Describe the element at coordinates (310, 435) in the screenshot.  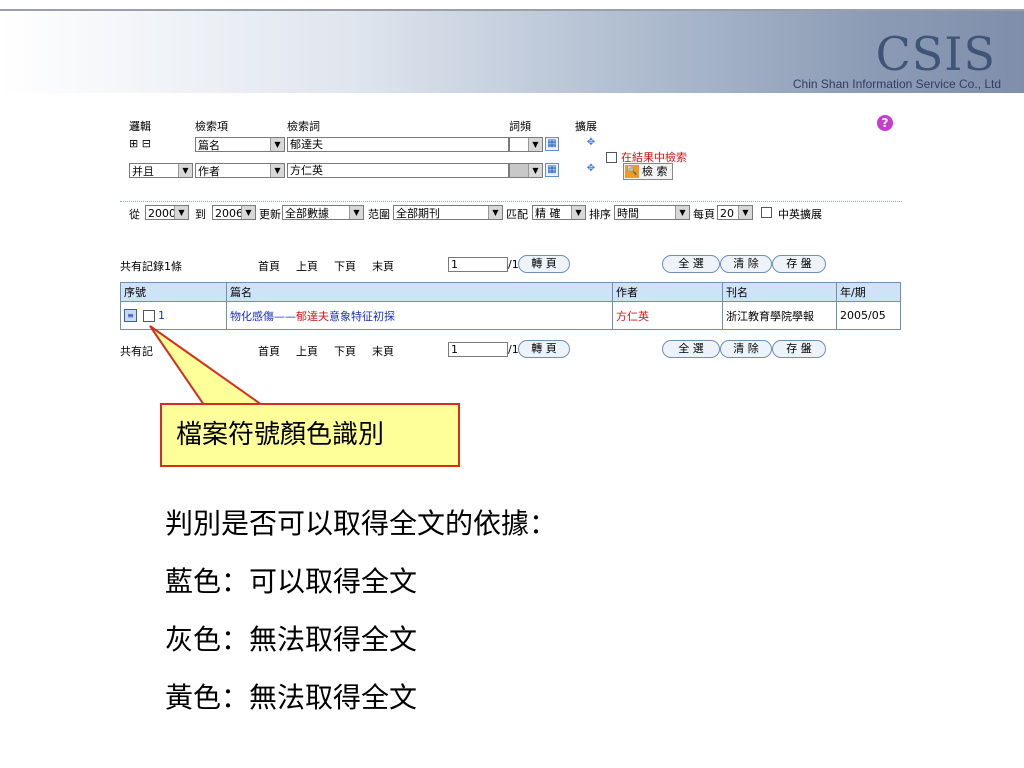
I see `callout-box: 檔案符號顏色識別` at that location.